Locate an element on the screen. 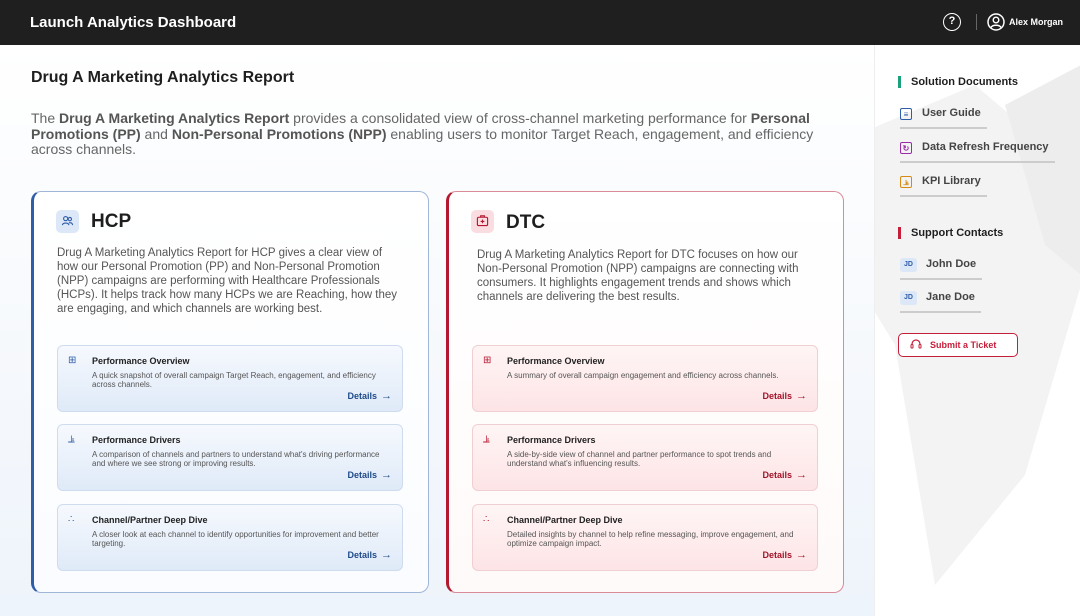  intro-emphasis: Non-Personal Promotions (NPP) is located at coordinates (279, 133).